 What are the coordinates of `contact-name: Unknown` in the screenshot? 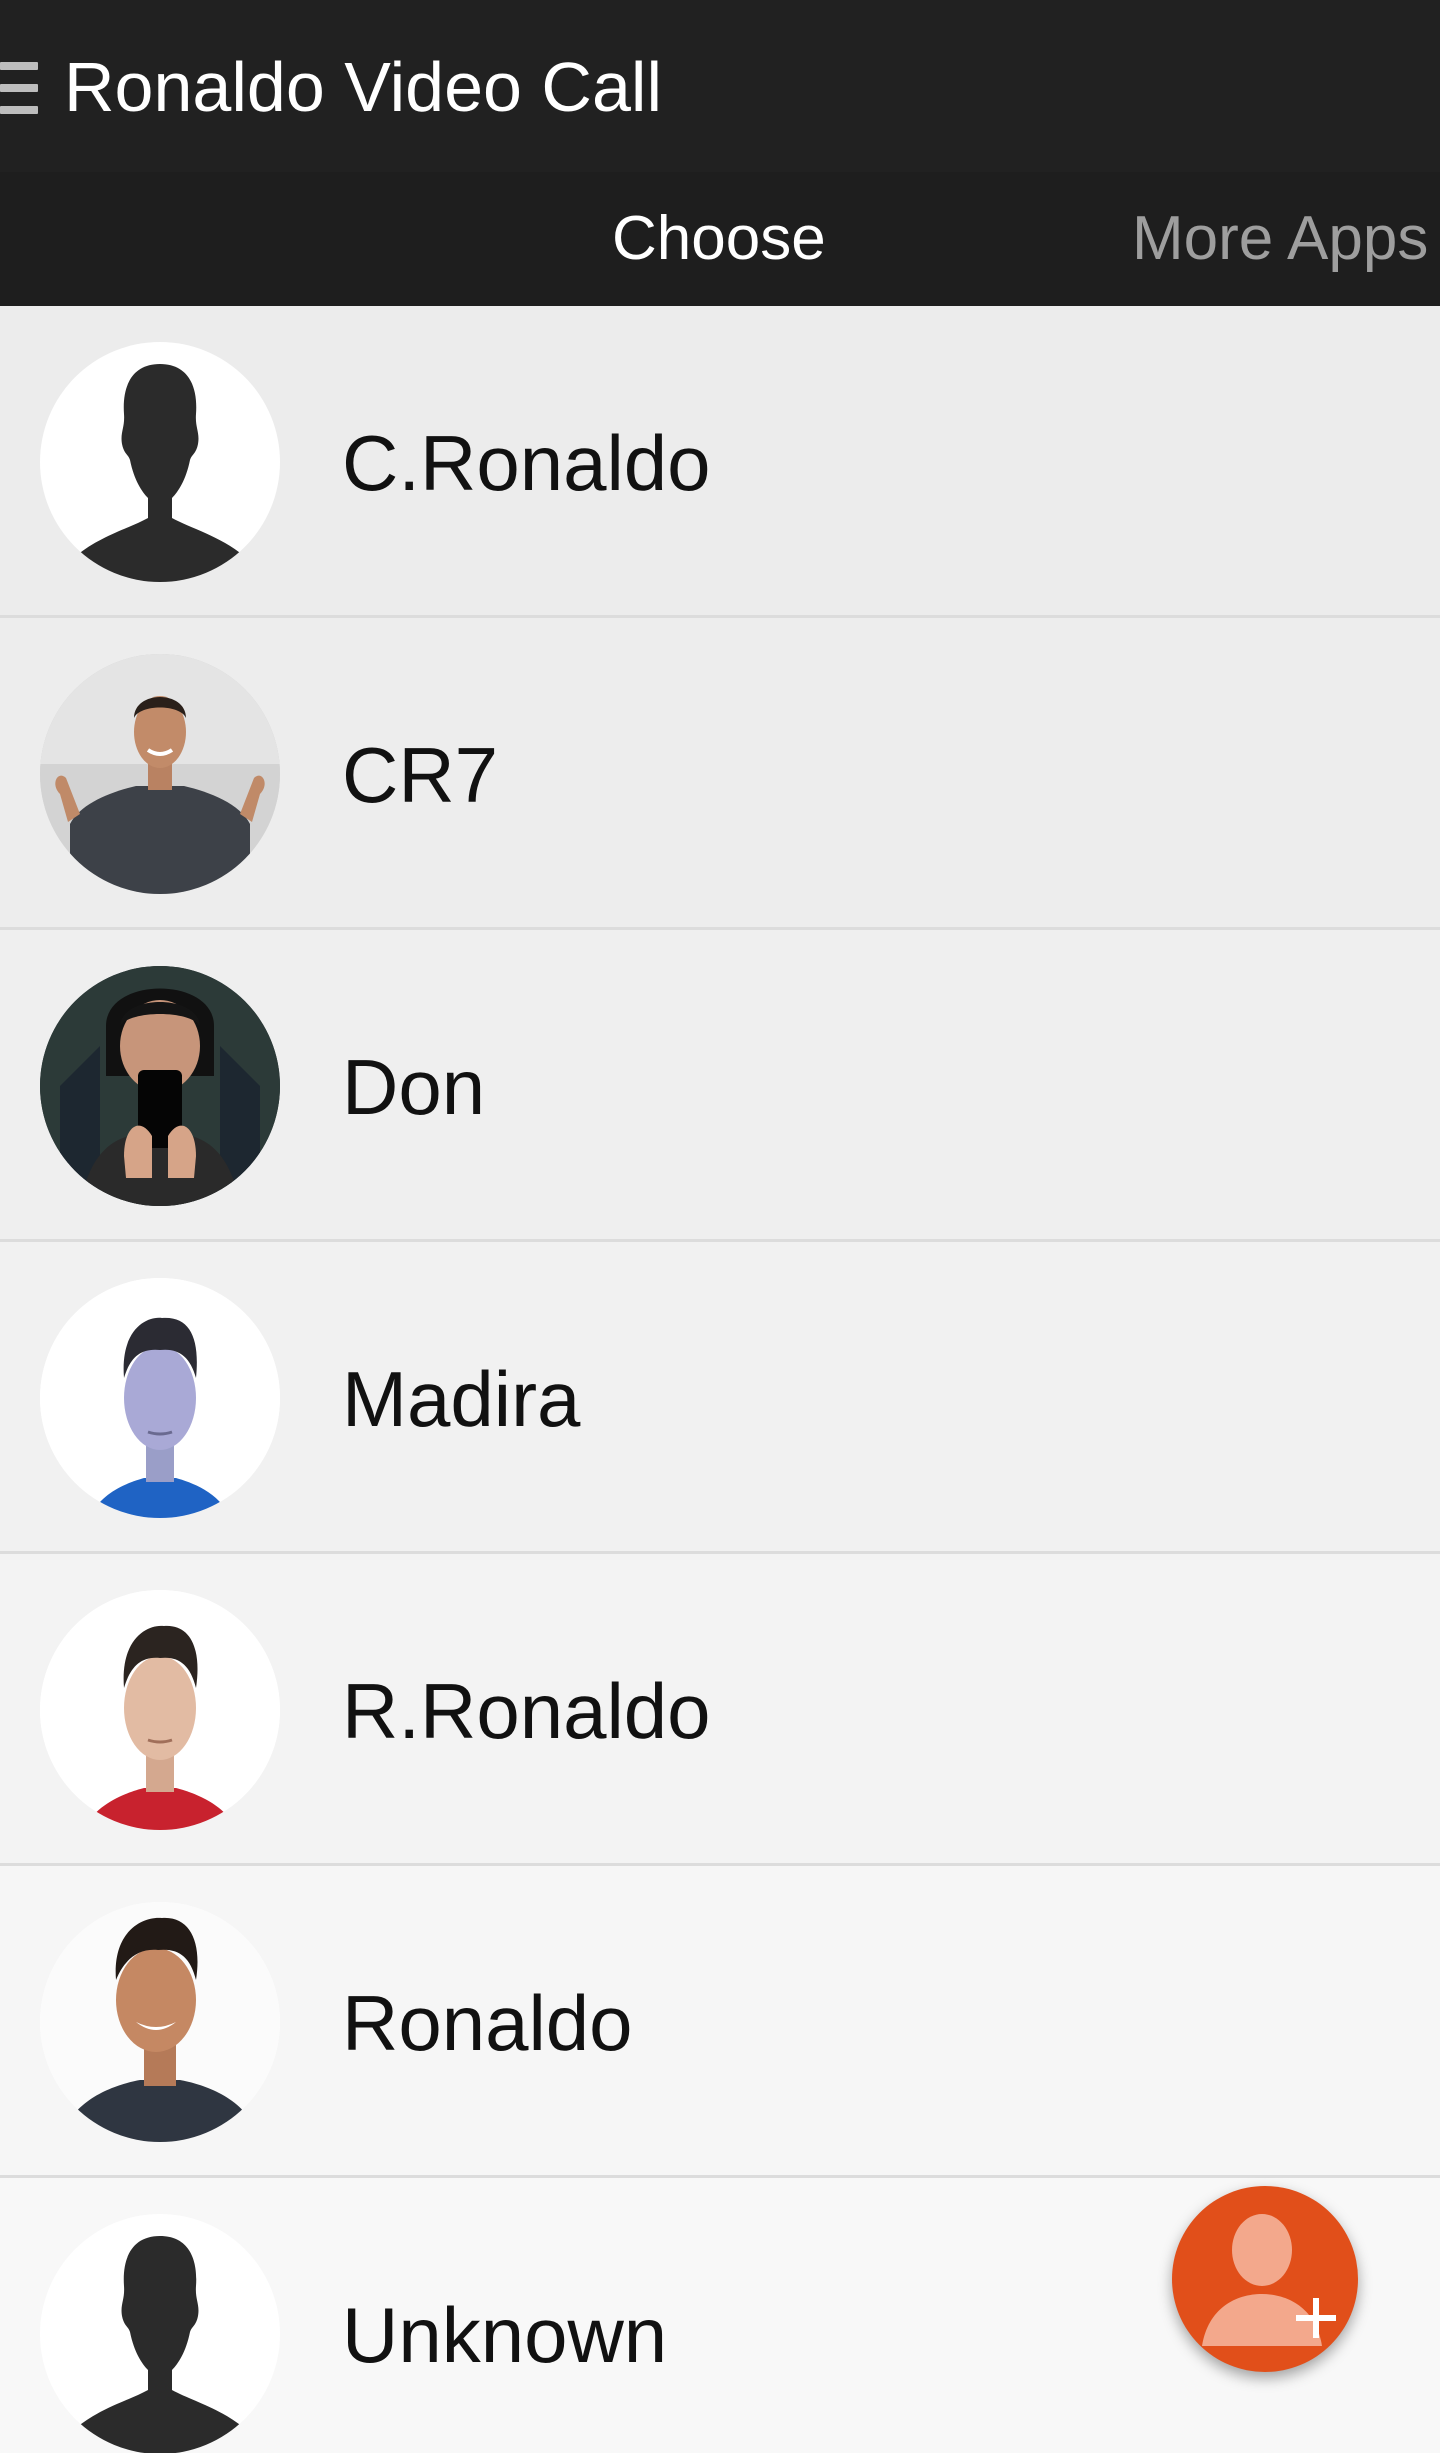 It's located at (505, 2335).